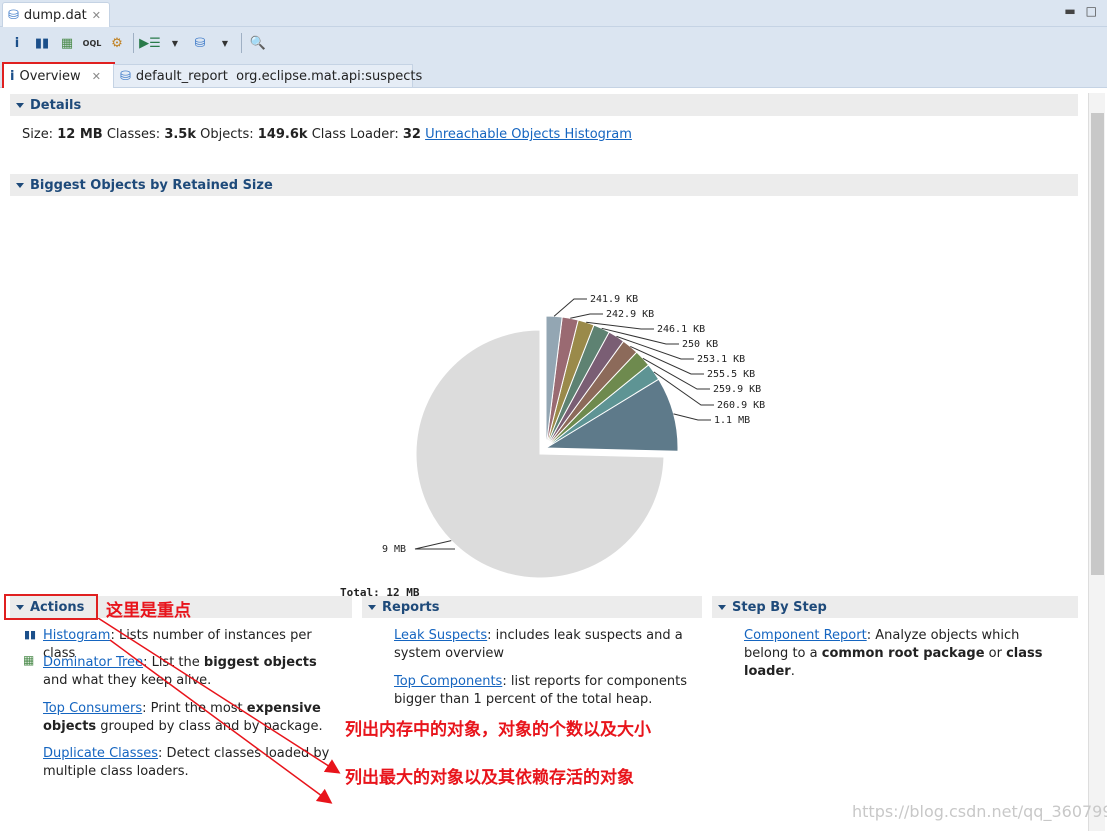  Describe the element at coordinates (630, 314) in the screenshot. I see `pie-slice-label: 242.9 KB` at that location.